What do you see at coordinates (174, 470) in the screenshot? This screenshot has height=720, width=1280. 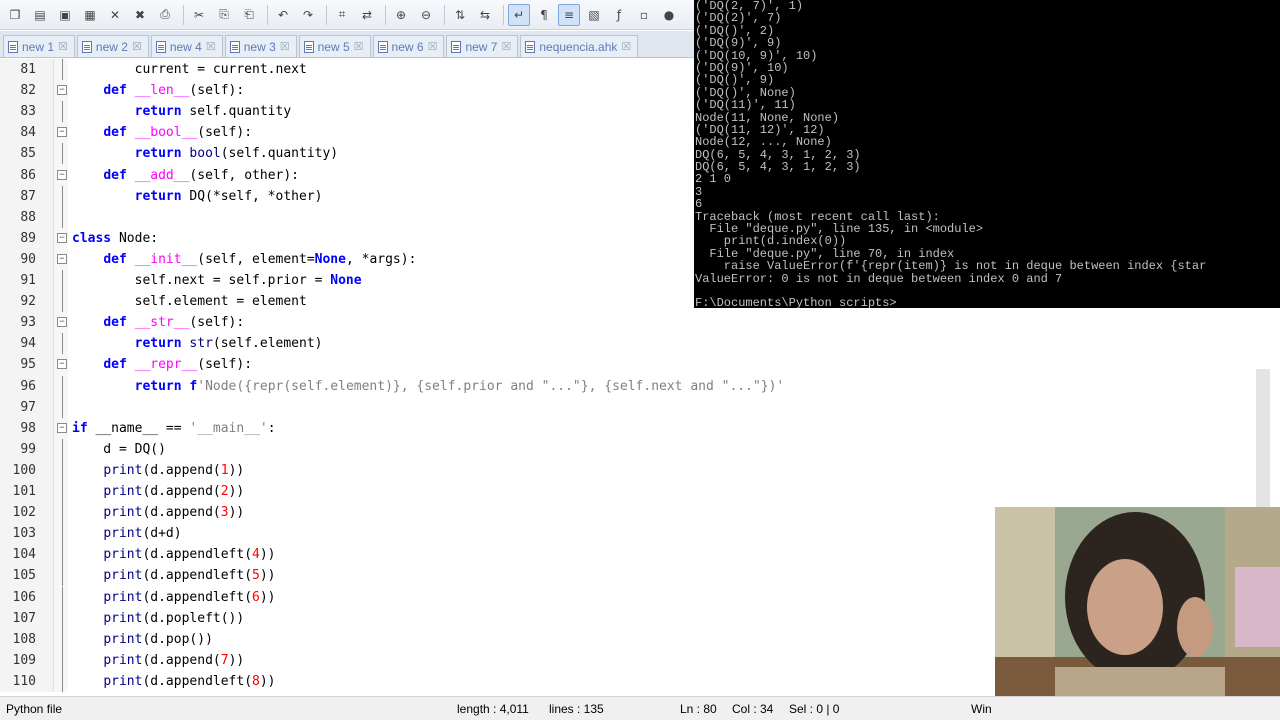 I see `code-text: print(d.append(1))` at bounding box center [174, 470].